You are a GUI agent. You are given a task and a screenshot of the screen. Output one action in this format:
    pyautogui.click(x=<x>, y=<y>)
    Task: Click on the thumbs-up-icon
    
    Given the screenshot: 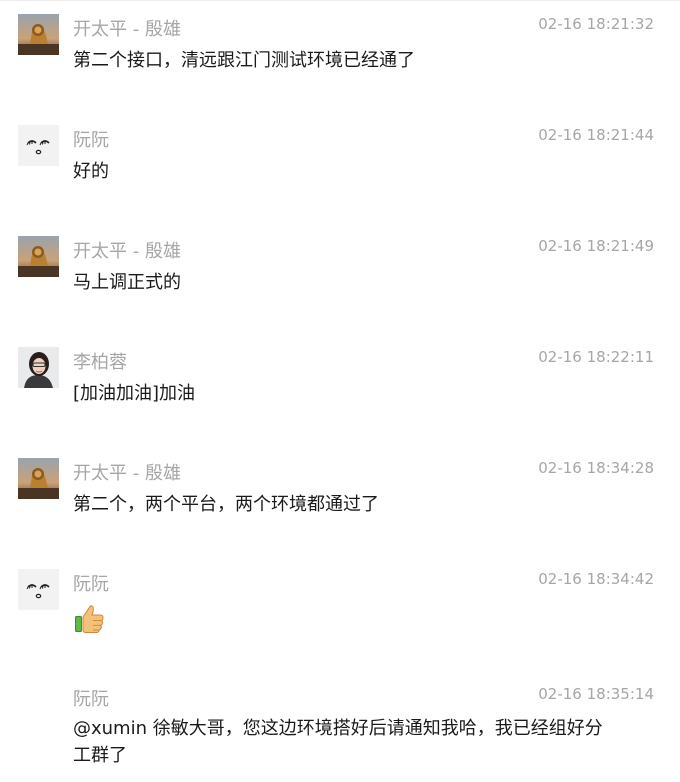 What is the action you would take?
    pyautogui.click(x=89, y=620)
    